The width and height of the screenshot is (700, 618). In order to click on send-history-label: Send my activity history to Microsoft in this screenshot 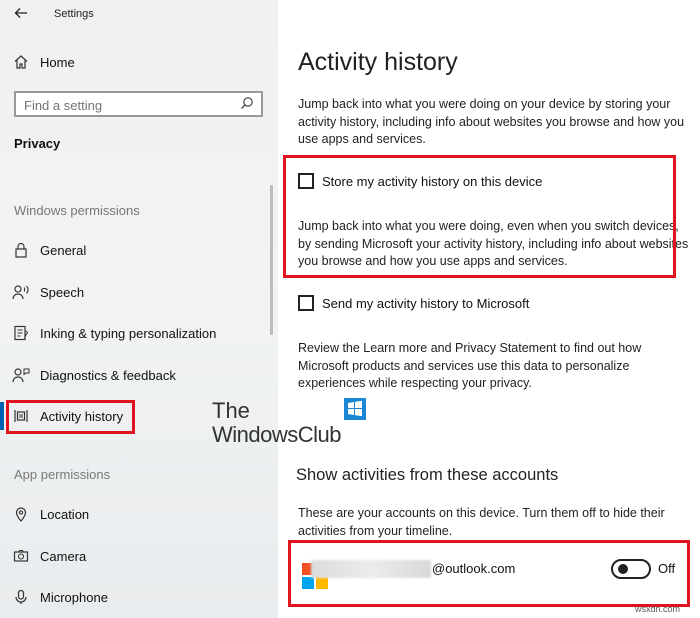, I will do `click(426, 303)`.